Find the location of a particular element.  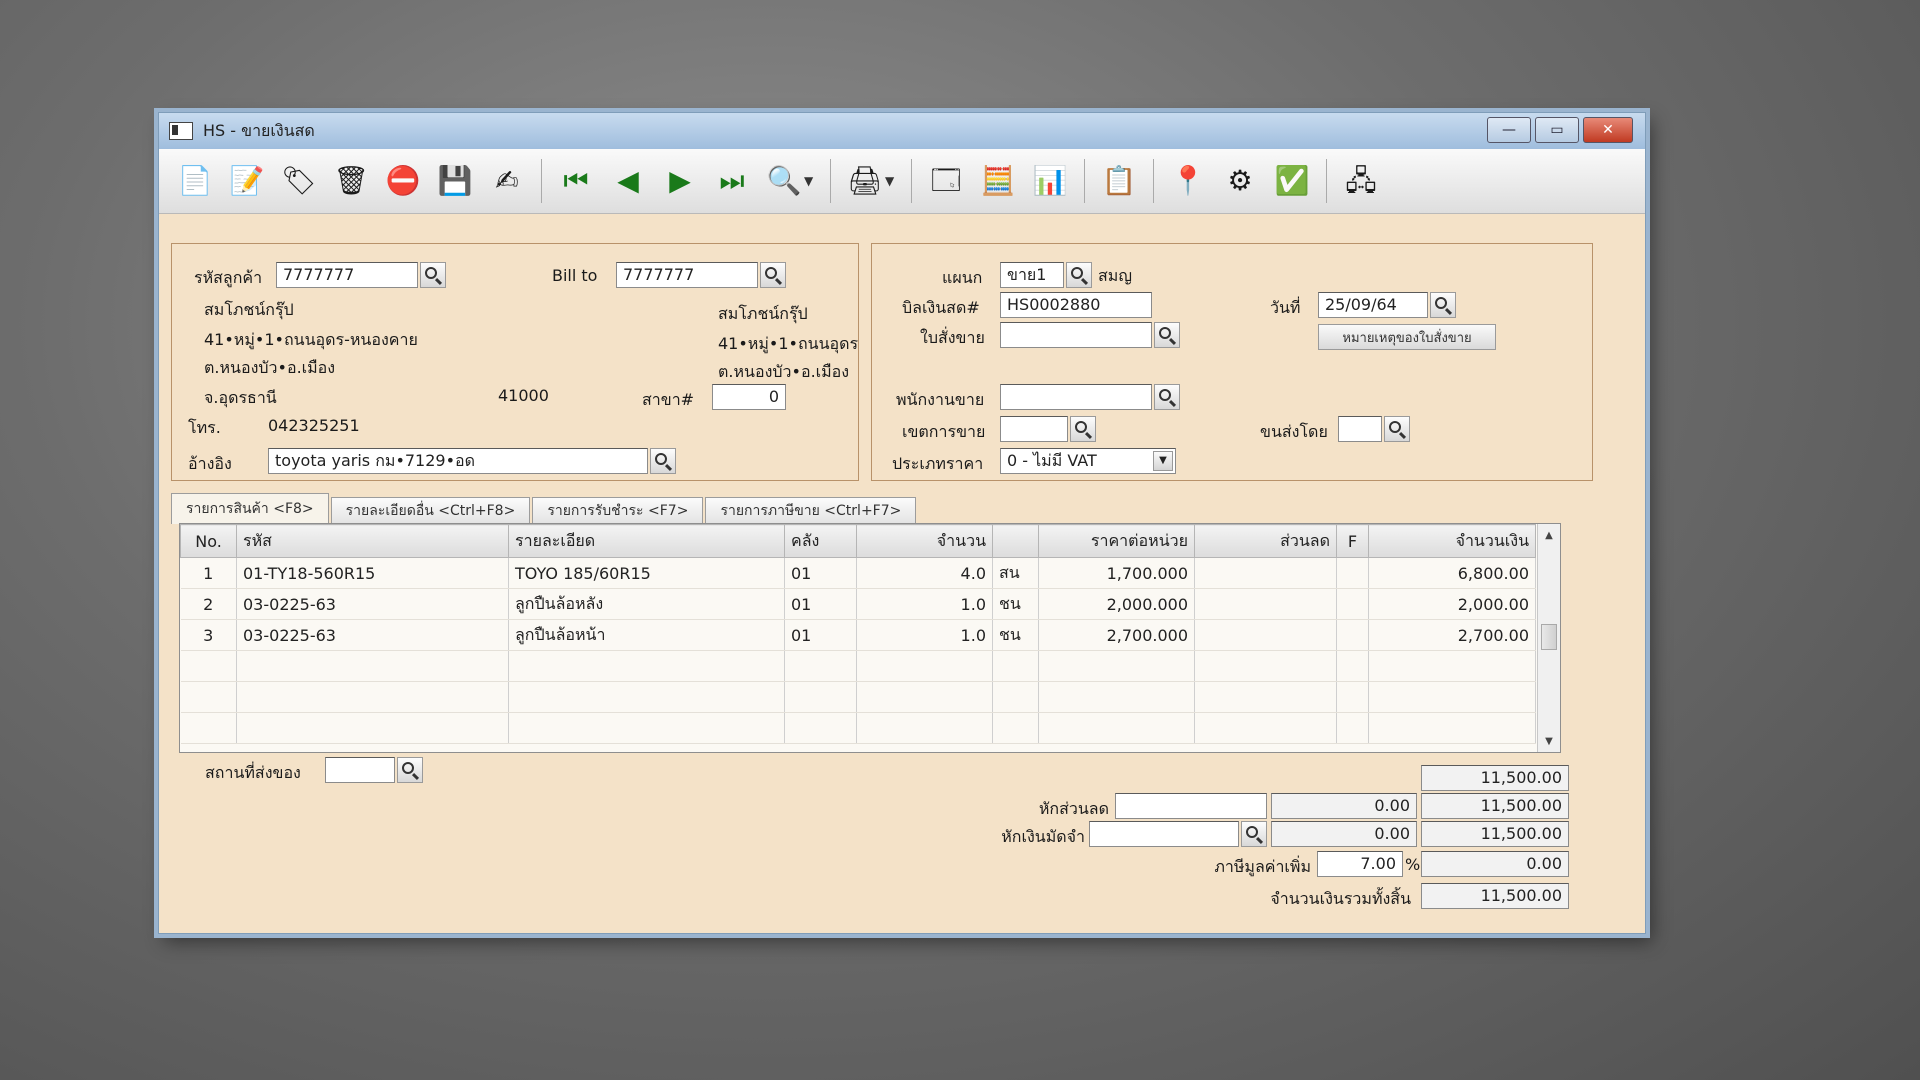

ship-place-input is located at coordinates (360, 770).